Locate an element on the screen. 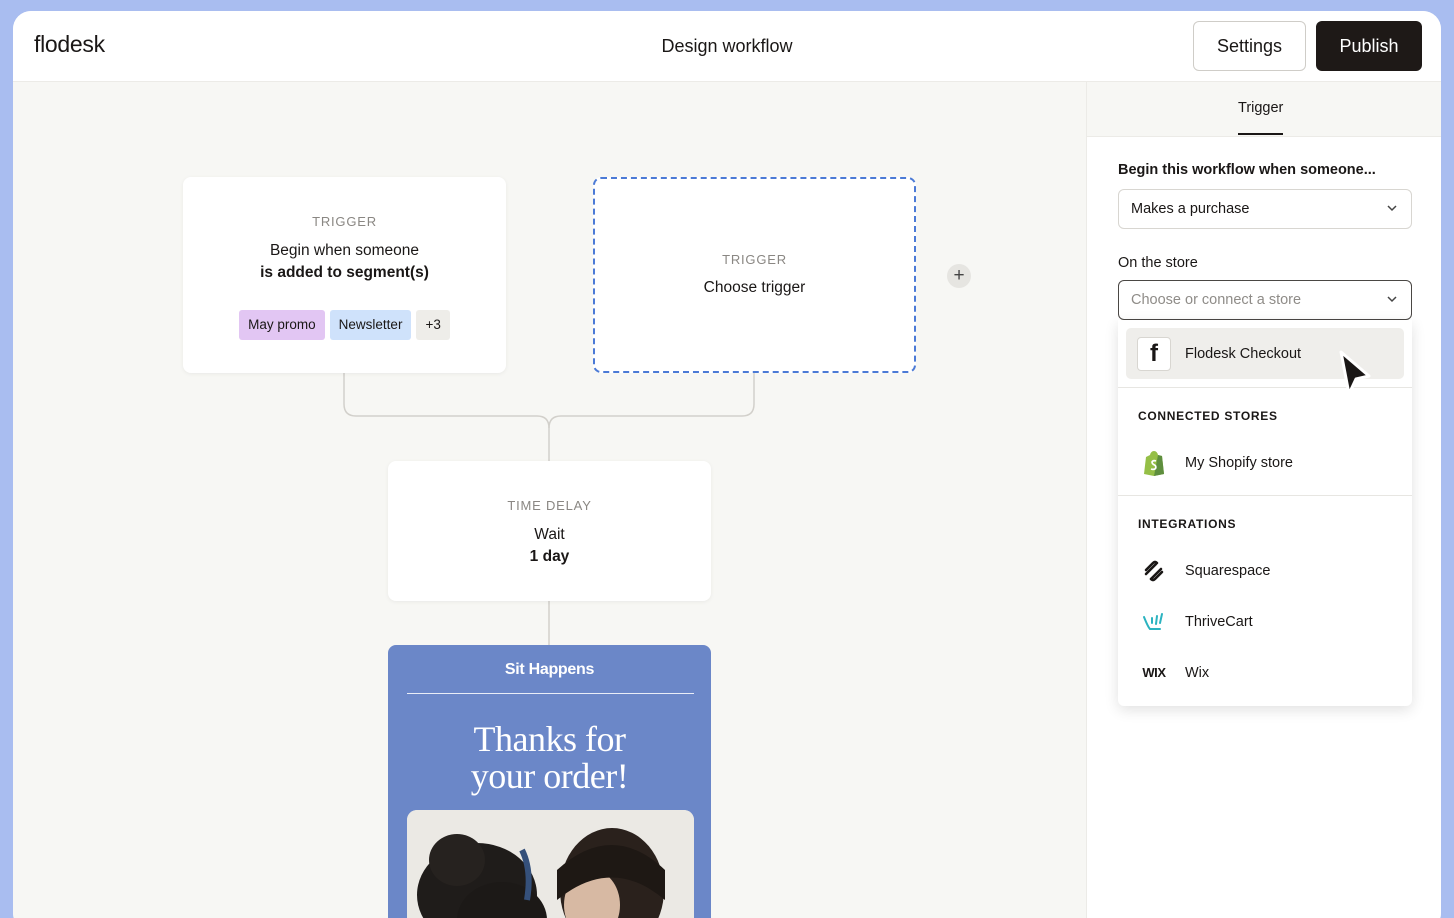 The width and height of the screenshot is (1454, 918). settings-button: Settings is located at coordinates (1249, 46).